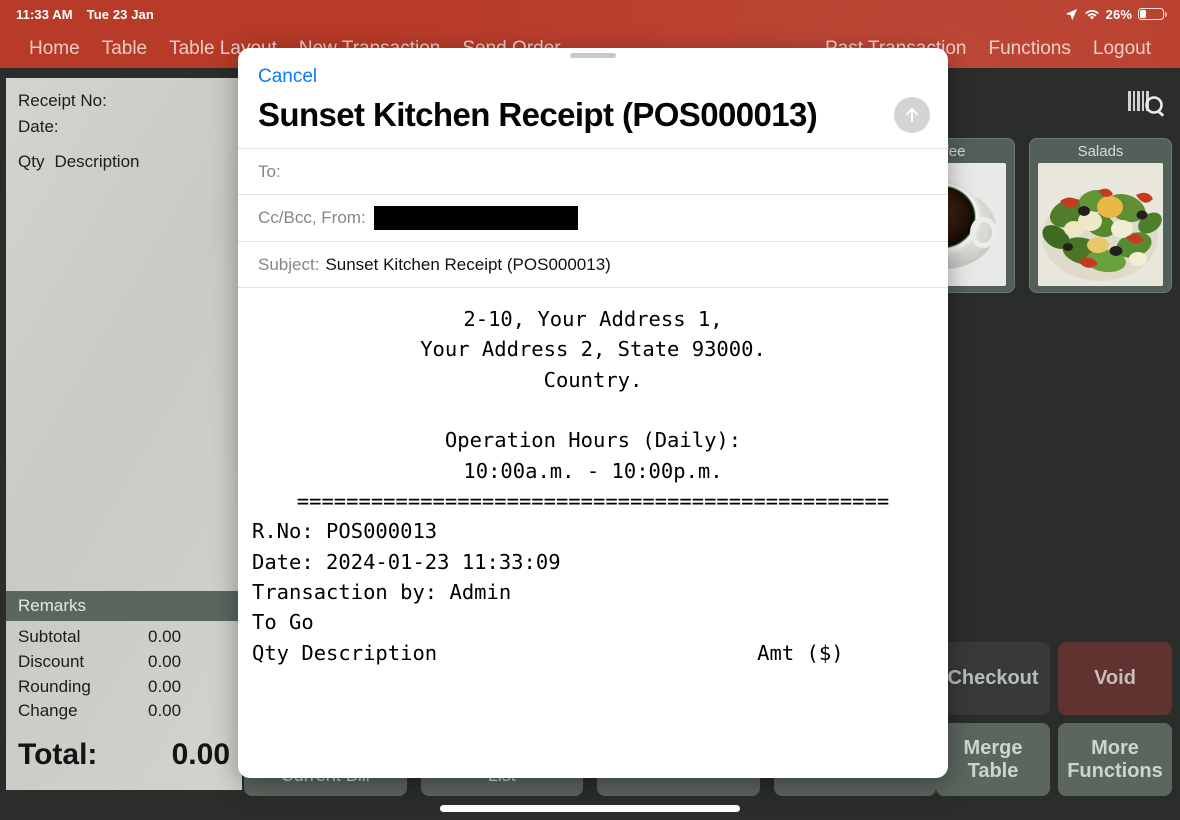  Describe the element at coordinates (124, 49) in the screenshot. I see `nav-item-table: Table` at that location.